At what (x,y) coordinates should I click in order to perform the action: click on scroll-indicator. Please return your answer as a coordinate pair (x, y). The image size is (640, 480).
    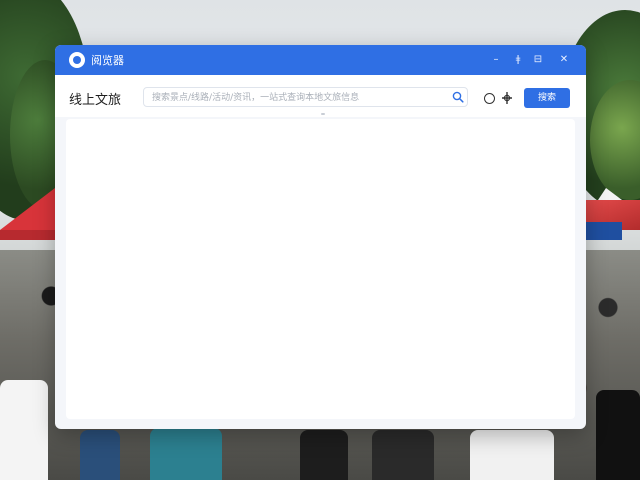
    Looking at the image, I should click on (323, 114).